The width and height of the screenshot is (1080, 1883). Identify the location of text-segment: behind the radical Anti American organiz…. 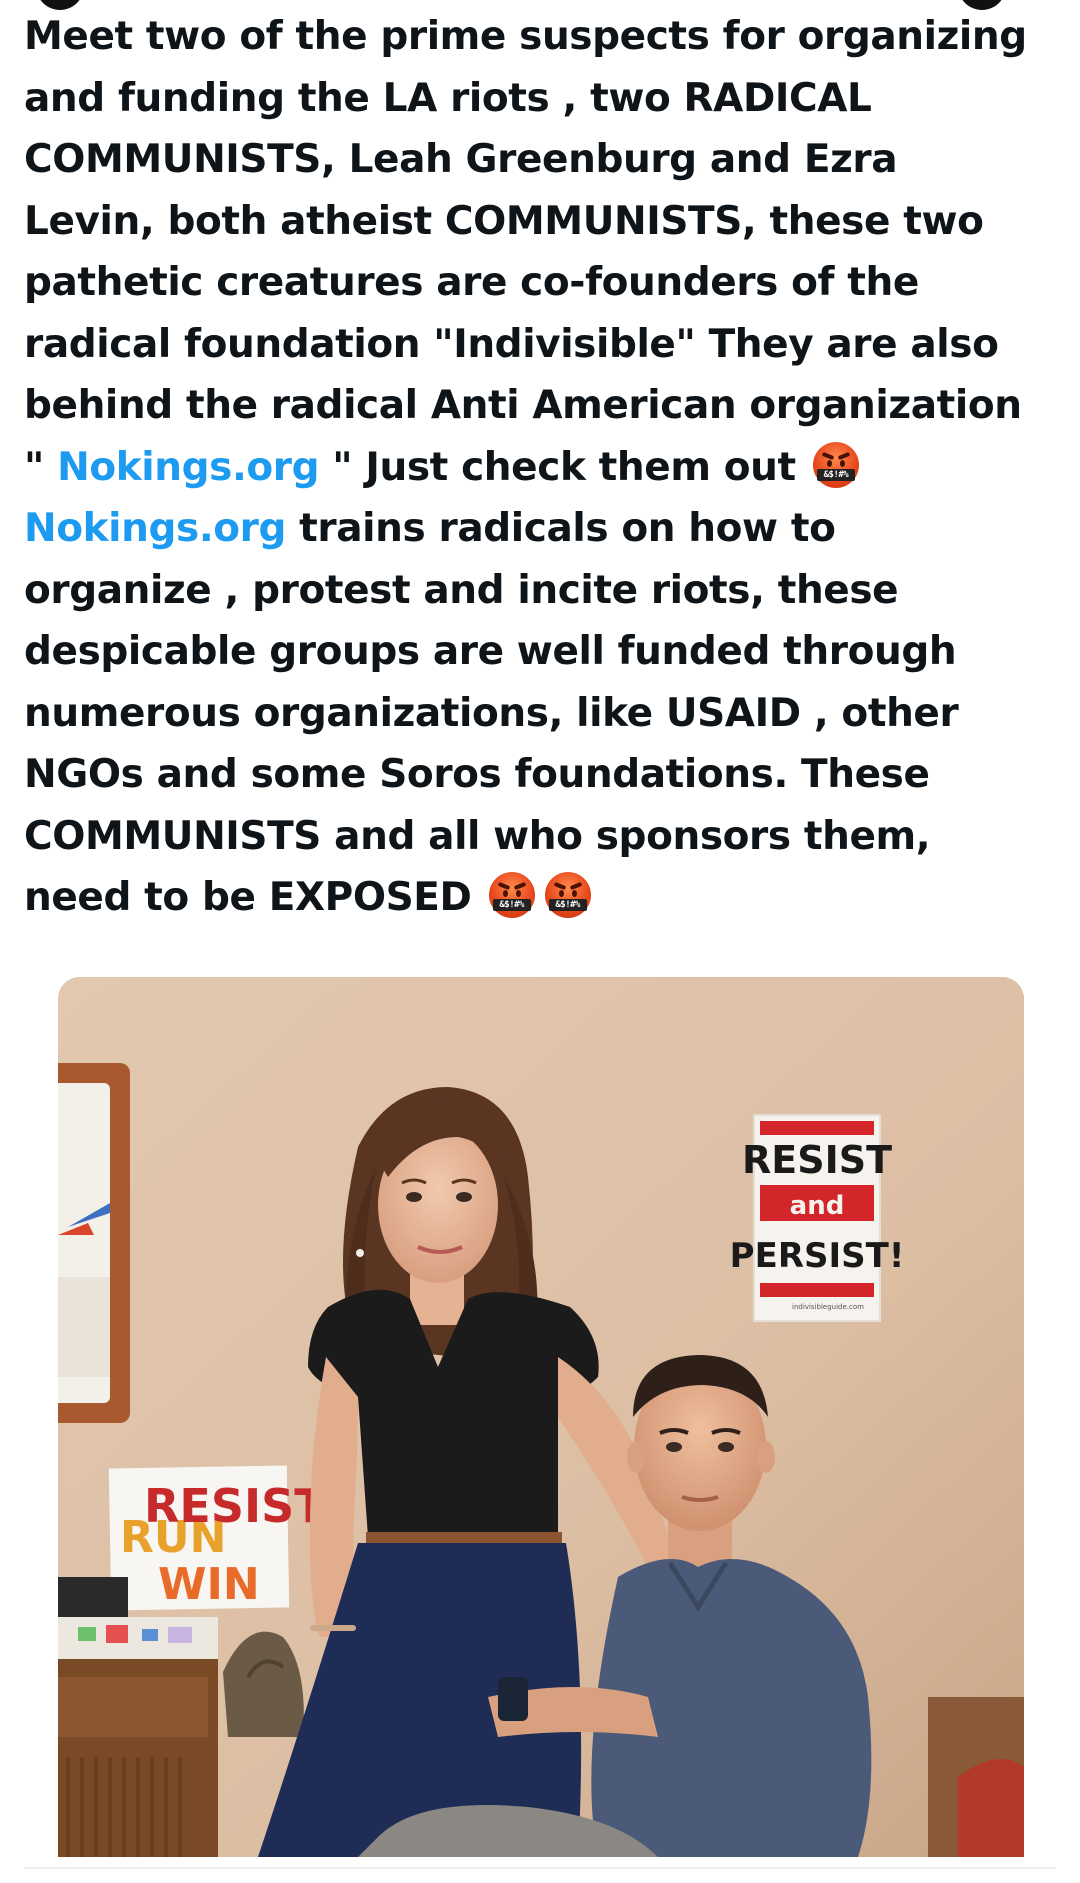
(523, 405).